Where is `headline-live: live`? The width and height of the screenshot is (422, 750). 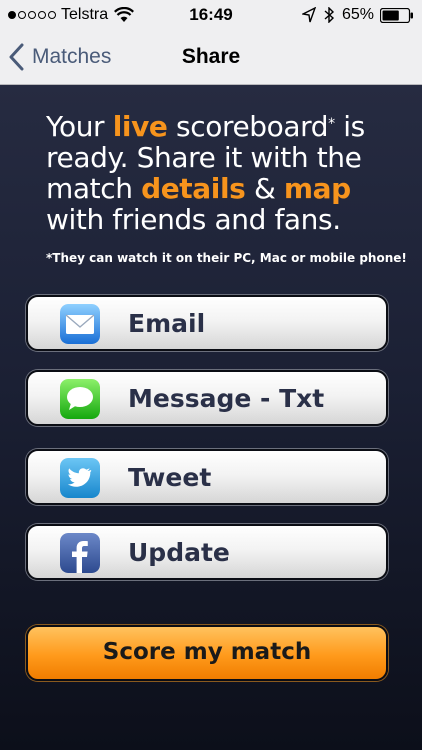 headline-live: live is located at coordinates (140, 126).